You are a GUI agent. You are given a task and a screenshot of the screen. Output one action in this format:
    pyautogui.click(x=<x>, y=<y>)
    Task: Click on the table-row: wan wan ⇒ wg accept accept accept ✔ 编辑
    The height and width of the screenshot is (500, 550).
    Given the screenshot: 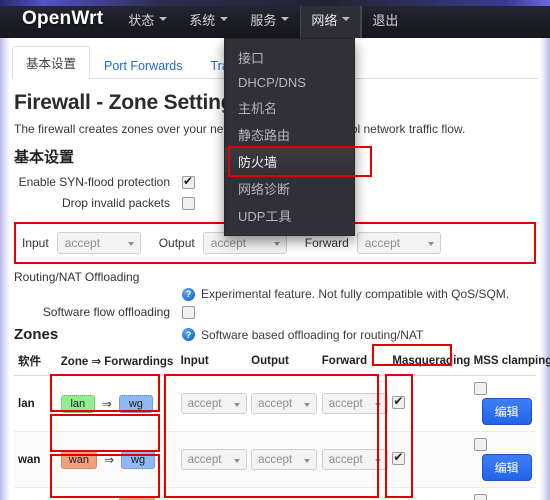 What is the action you would take?
    pyautogui.click(x=275, y=459)
    